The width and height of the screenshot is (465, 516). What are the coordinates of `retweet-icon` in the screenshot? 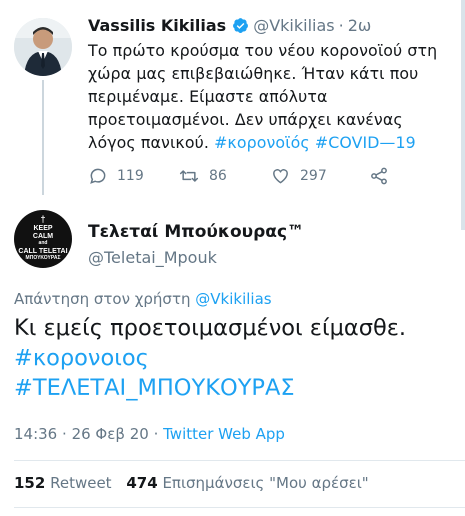 It's located at (189, 176).